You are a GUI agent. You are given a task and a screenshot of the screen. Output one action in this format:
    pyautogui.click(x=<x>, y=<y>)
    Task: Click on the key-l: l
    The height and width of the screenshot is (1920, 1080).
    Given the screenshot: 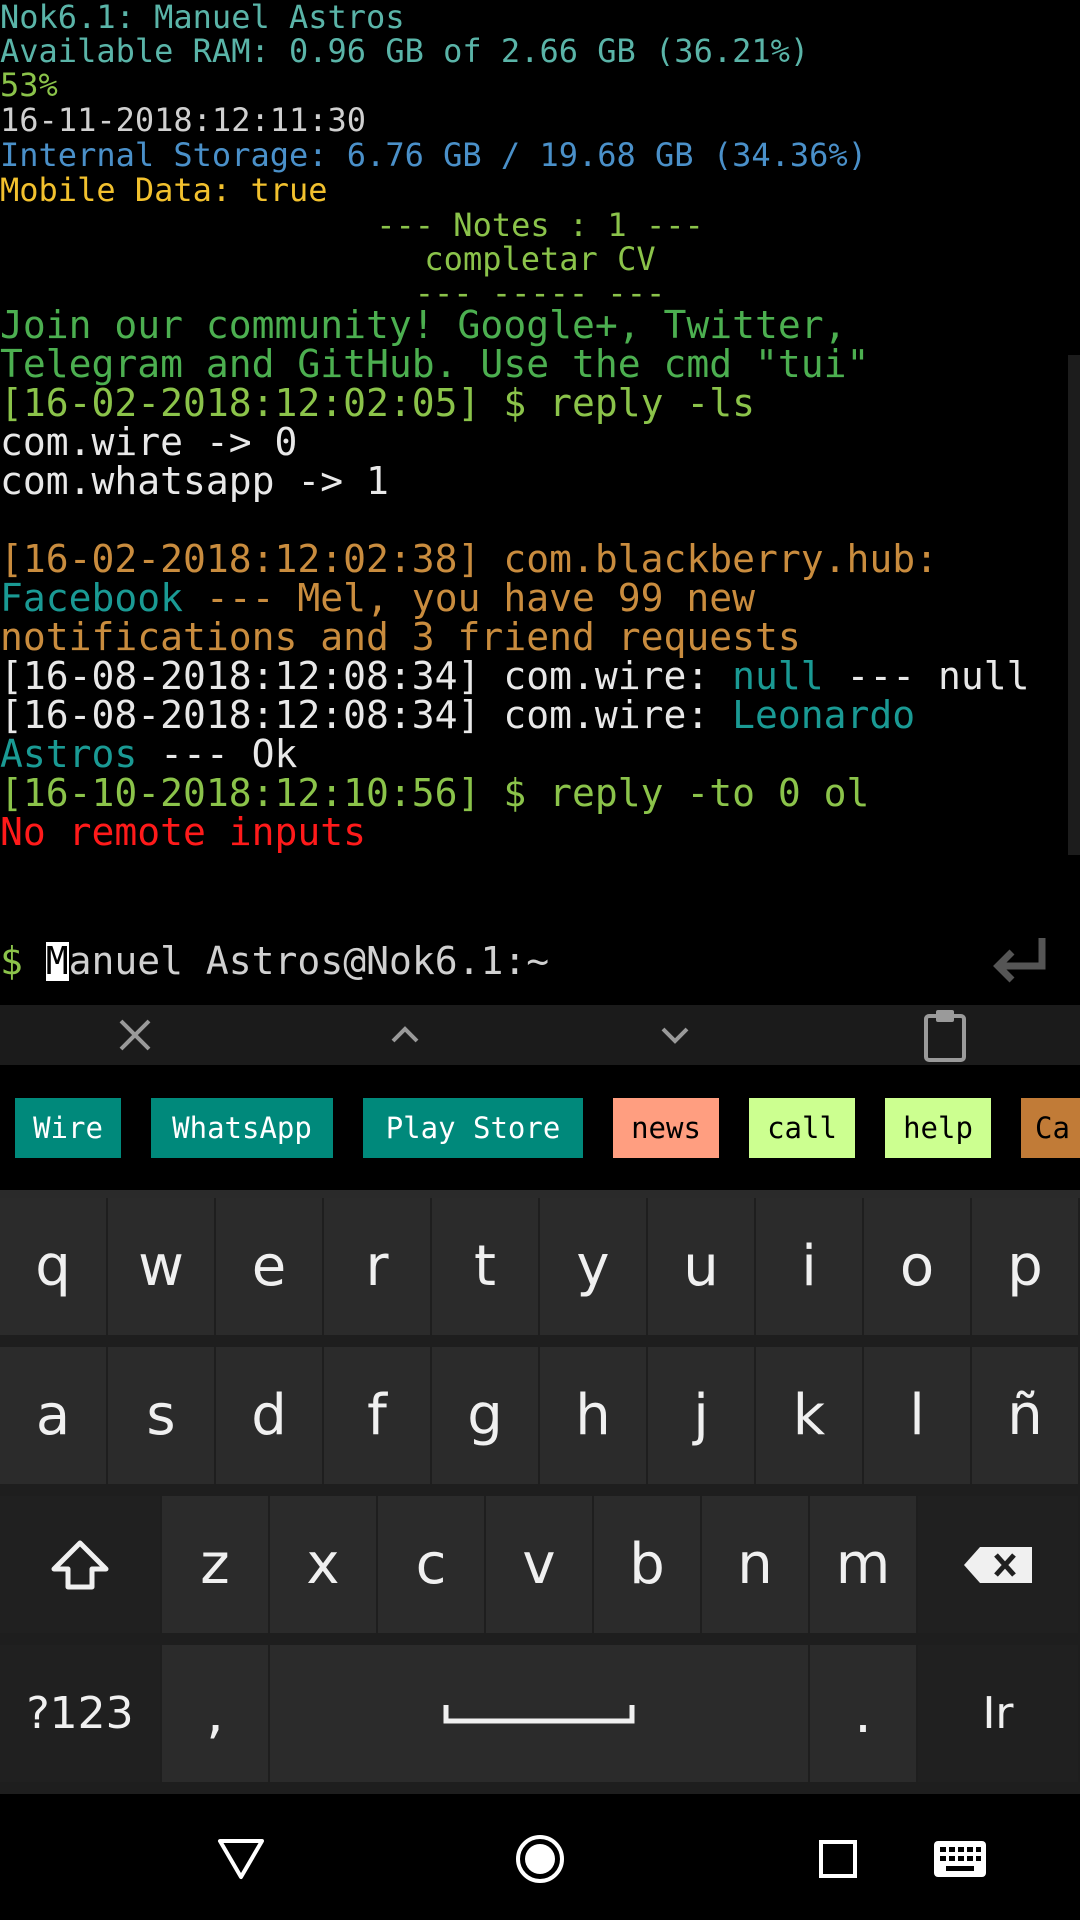 What is the action you would take?
    pyautogui.click(x=918, y=1415)
    